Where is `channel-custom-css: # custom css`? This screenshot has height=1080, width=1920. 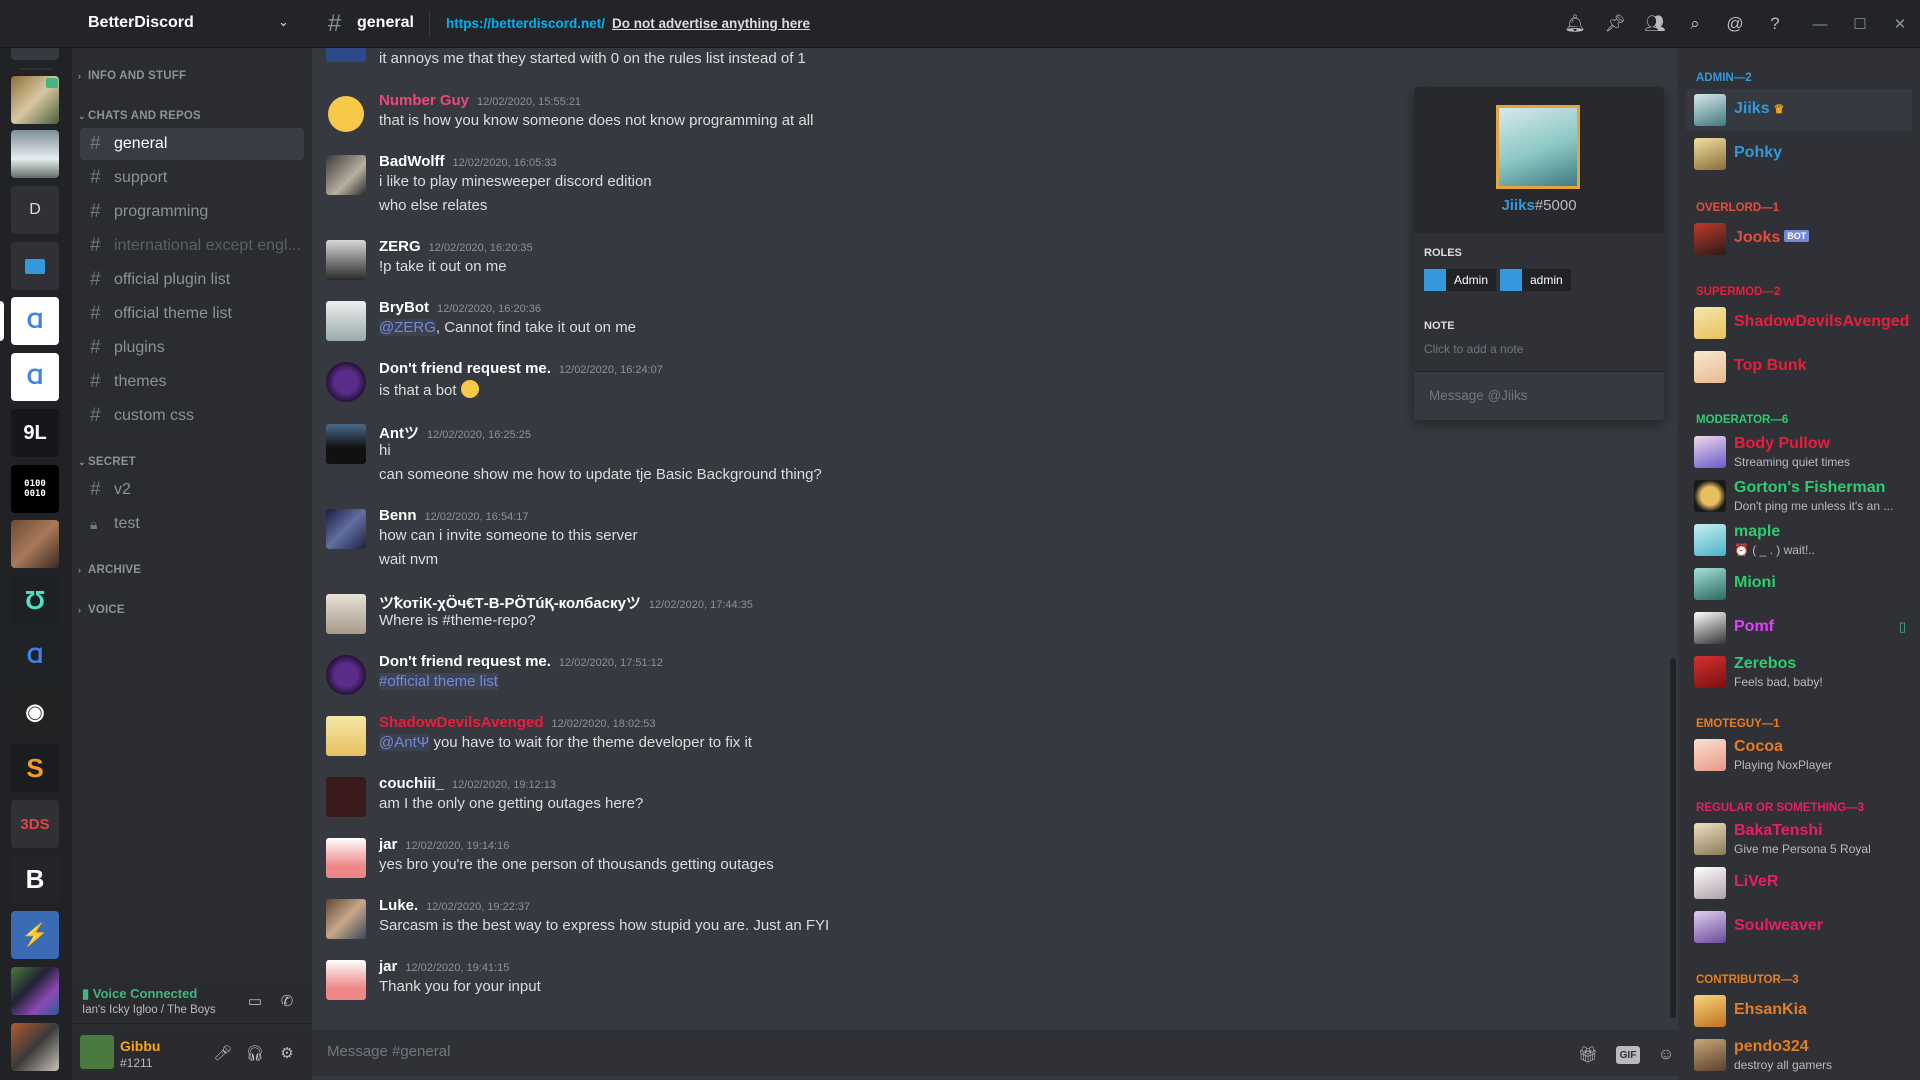 channel-custom-css: # custom css is located at coordinates (192, 416).